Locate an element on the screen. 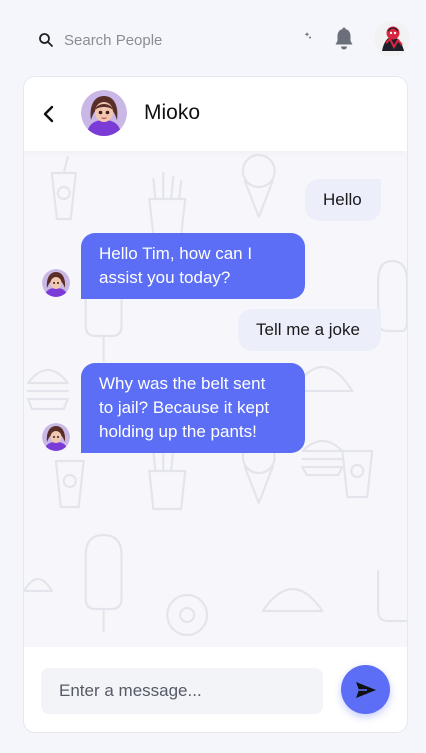 The width and height of the screenshot is (426, 753). message-text-line: Hello Tim, how can I is located at coordinates (176, 253).